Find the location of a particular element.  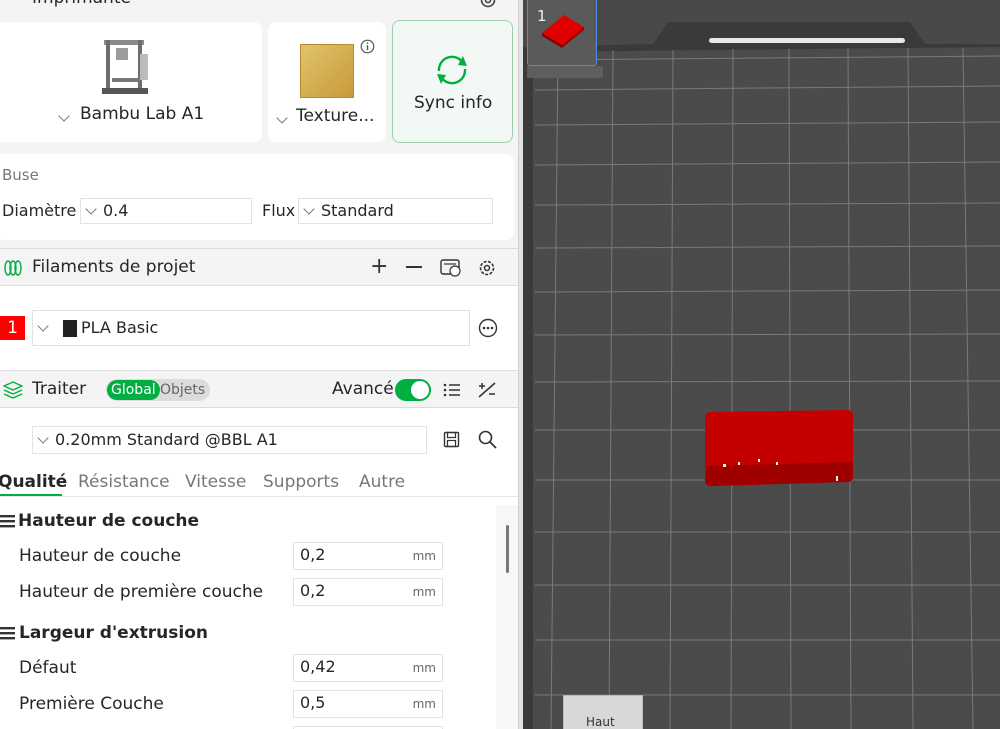

sync-icon is located at coordinates (452, 70).